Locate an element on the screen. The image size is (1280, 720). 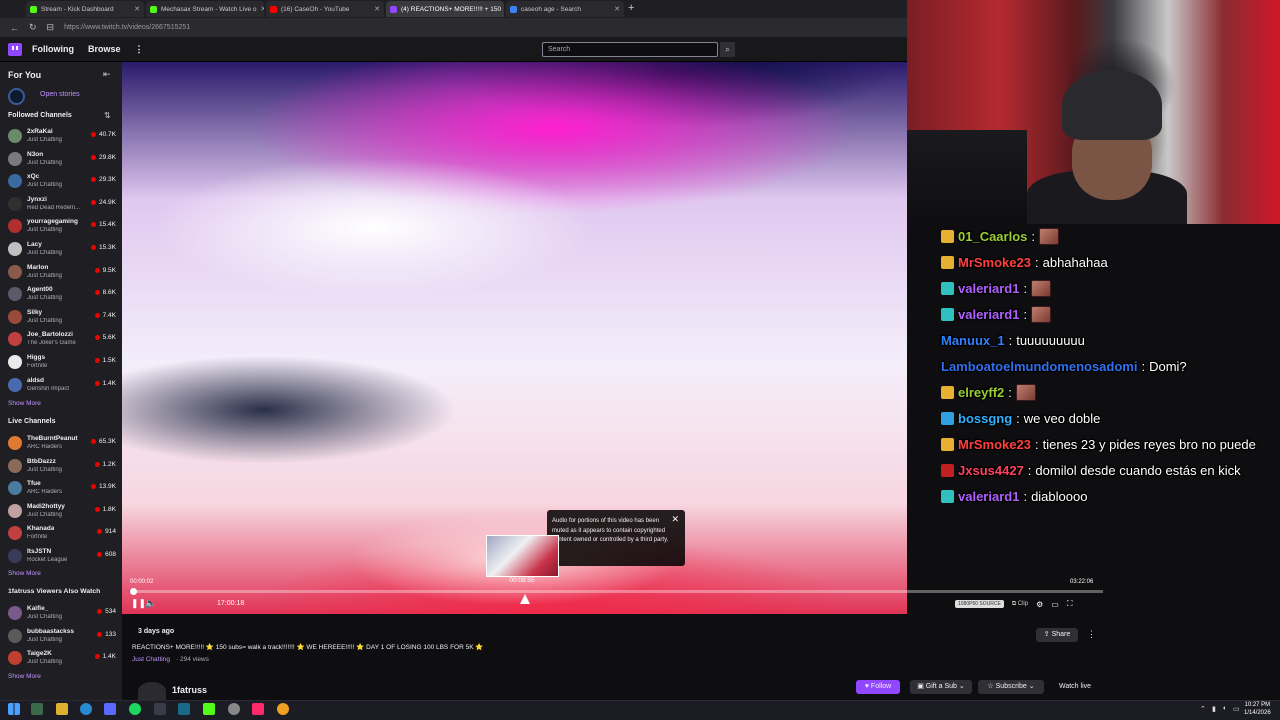
chrome-icon is located at coordinates (283, 709).